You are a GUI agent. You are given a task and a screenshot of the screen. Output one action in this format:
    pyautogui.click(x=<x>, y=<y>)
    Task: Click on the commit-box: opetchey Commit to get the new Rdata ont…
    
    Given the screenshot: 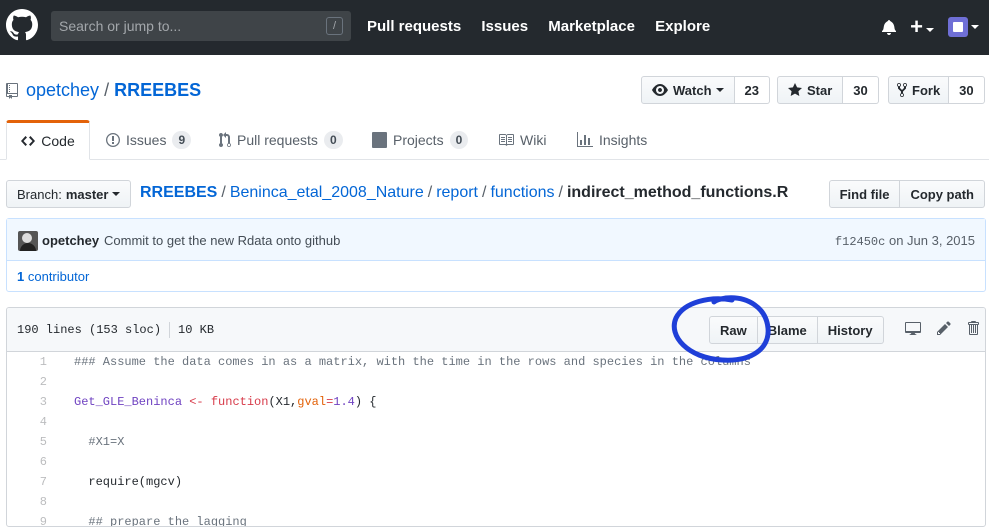 What is the action you would take?
    pyautogui.click(x=496, y=255)
    